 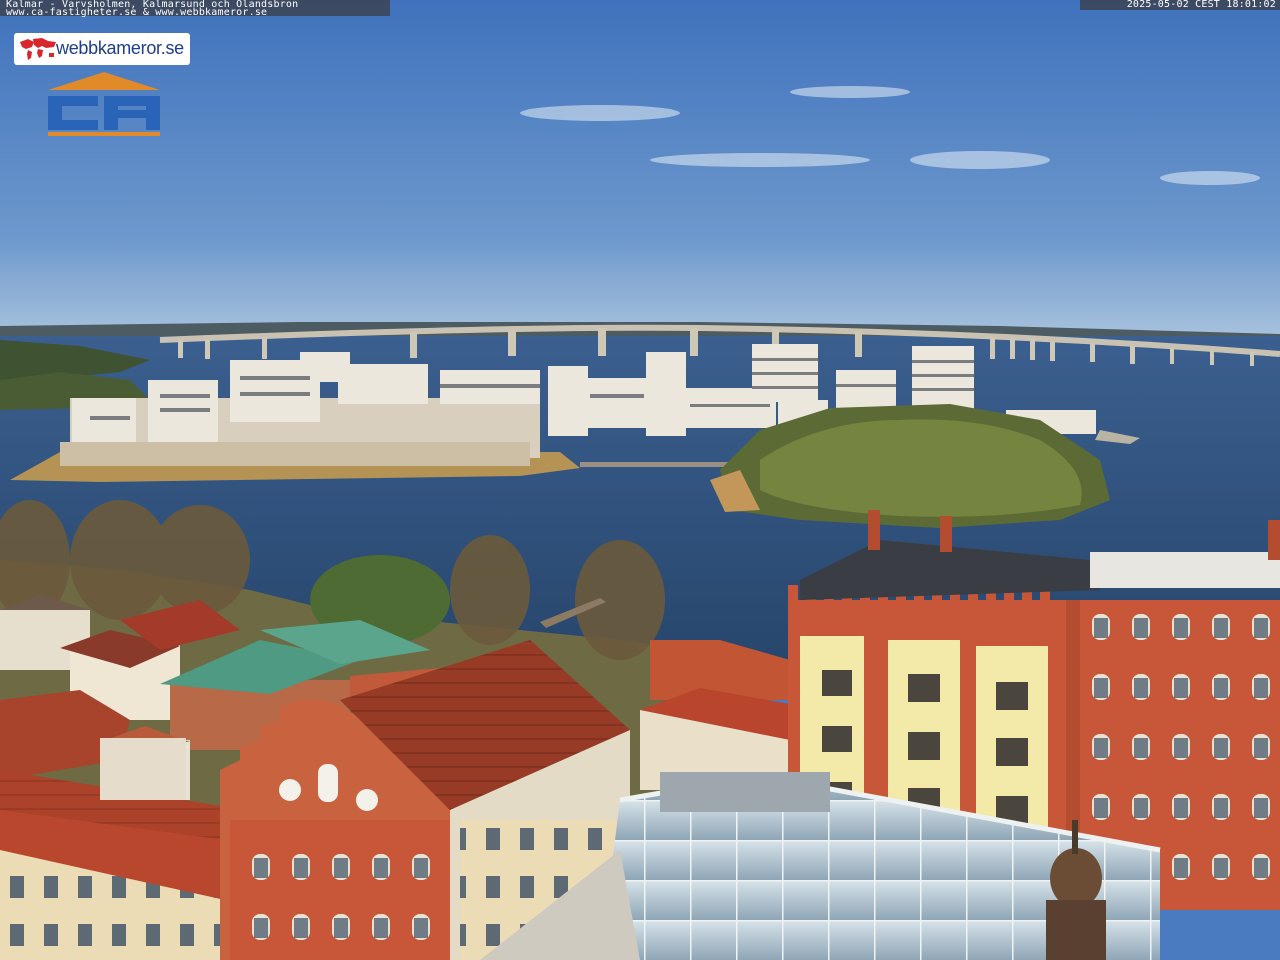 What do you see at coordinates (104, 113) in the screenshot?
I see `ca-letters` at bounding box center [104, 113].